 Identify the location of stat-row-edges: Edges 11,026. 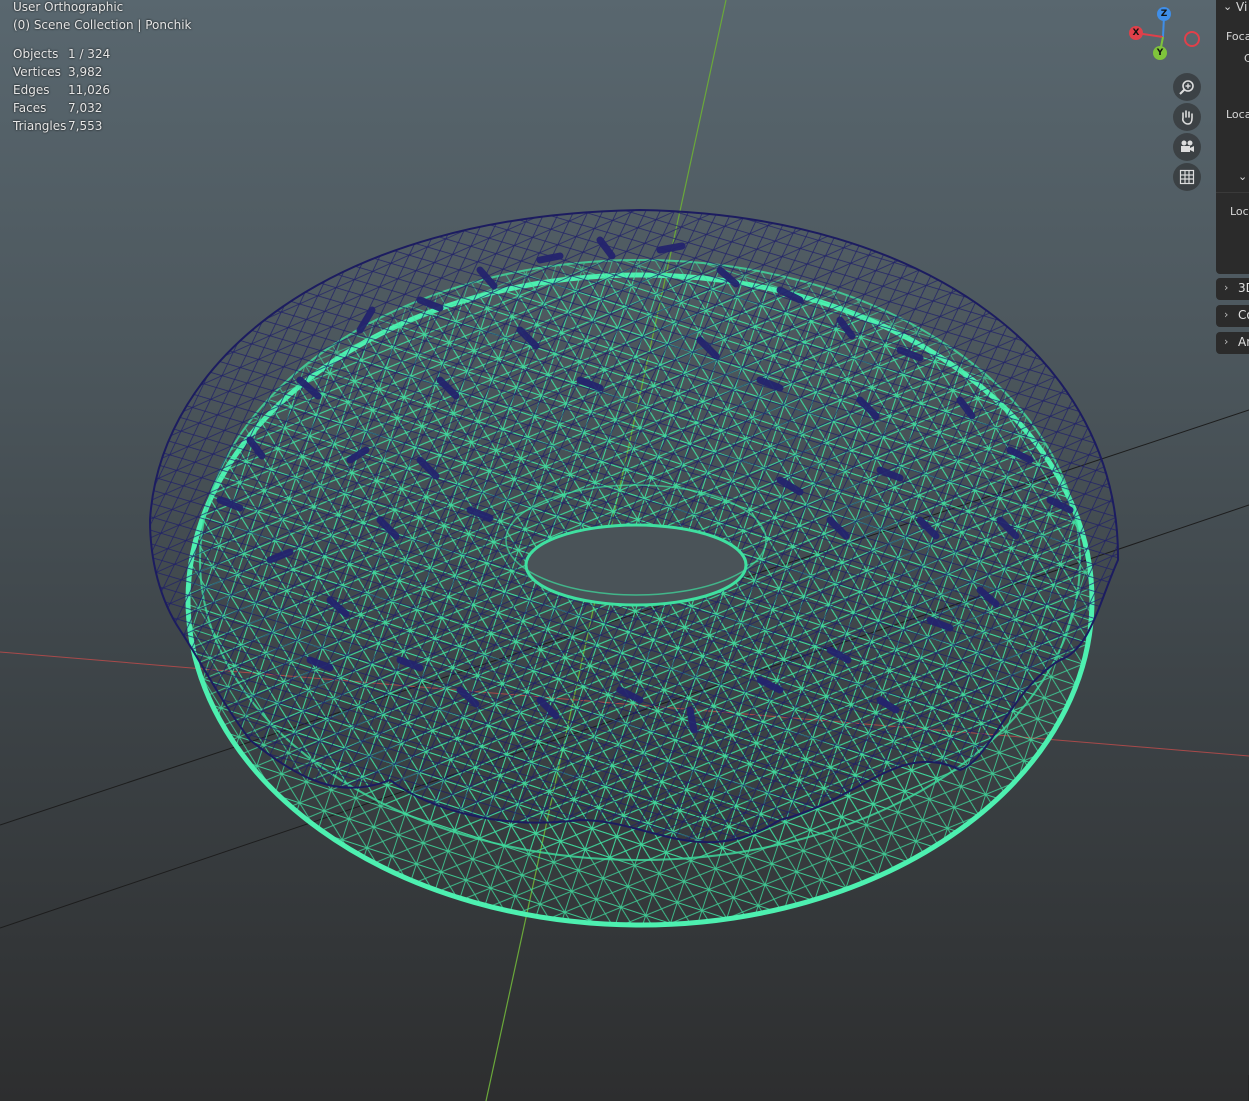
(61, 90).